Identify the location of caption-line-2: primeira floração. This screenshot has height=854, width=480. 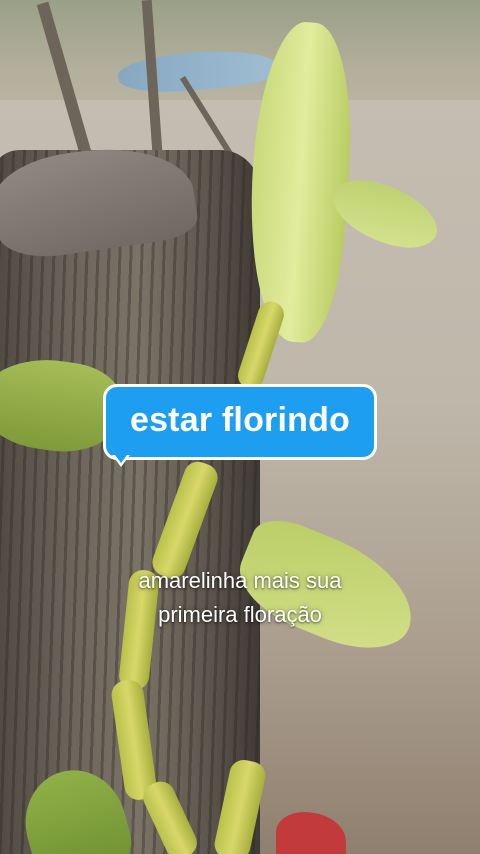
(240, 614).